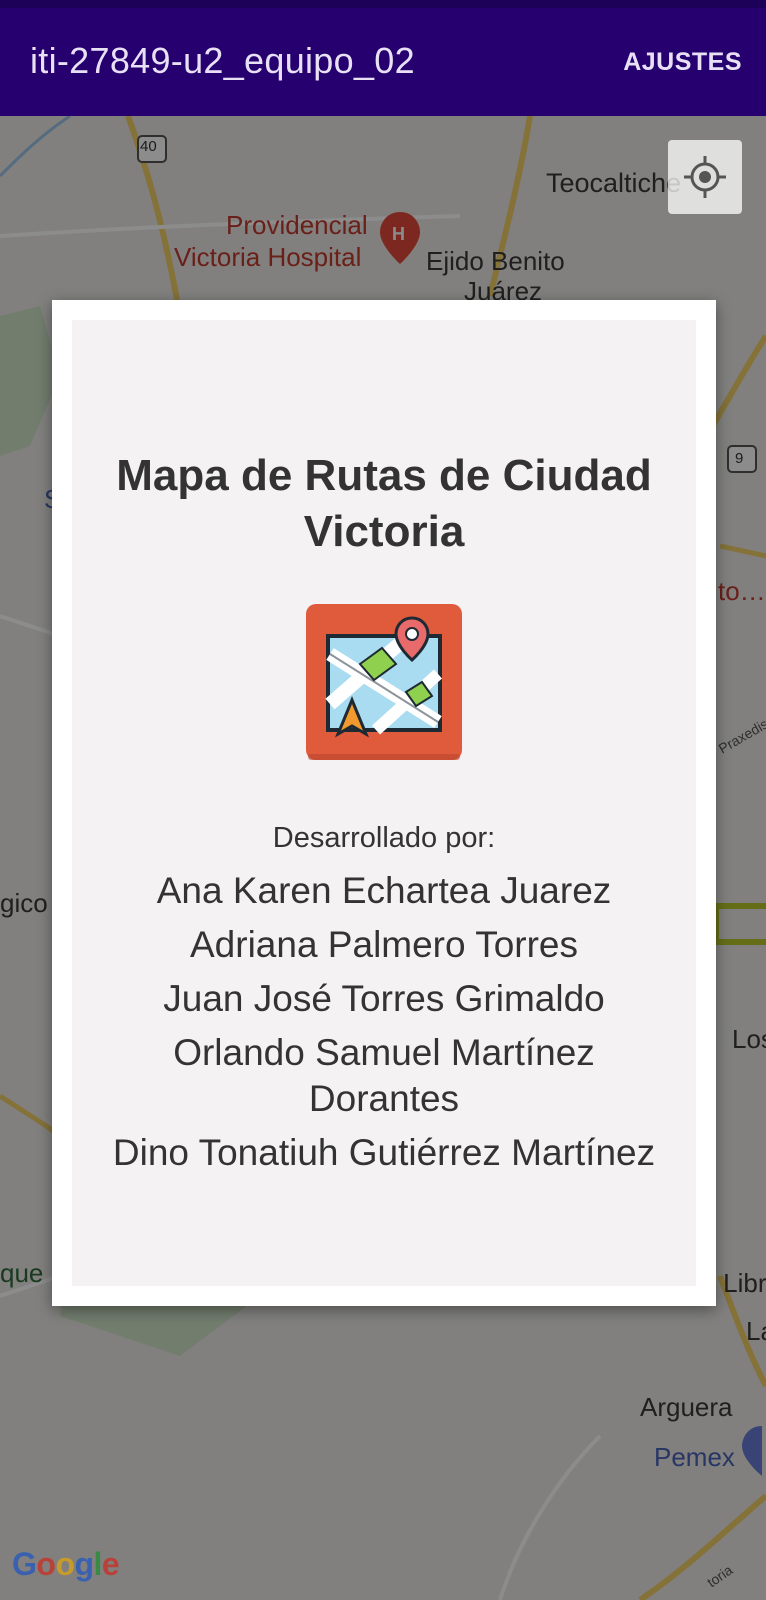 The width and height of the screenshot is (766, 1600). I want to click on developer-name: Juan José Torres Grimaldo, so click(384, 998).